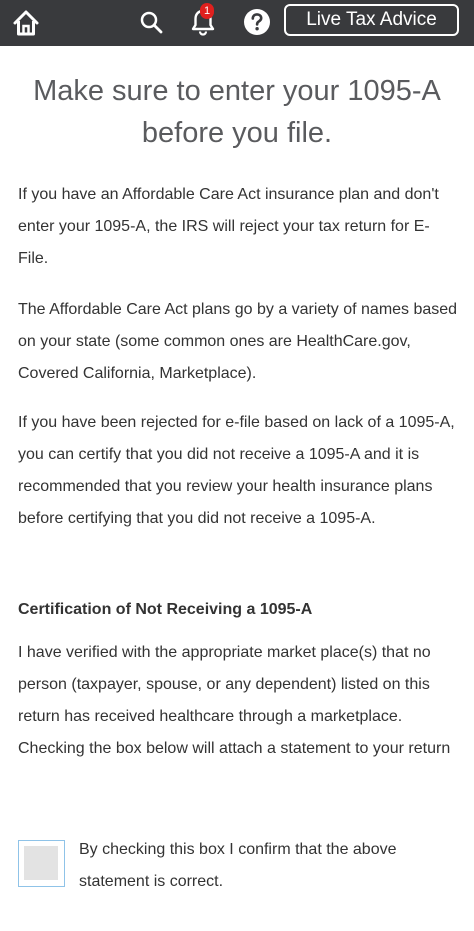 The image size is (474, 931). I want to click on help-icon, so click(257, 22).